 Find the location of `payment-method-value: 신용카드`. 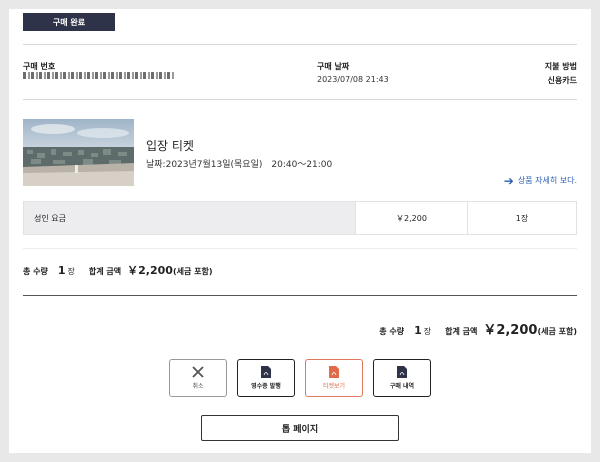

payment-method-value: 신용카드 is located at coordinates (562, 80).